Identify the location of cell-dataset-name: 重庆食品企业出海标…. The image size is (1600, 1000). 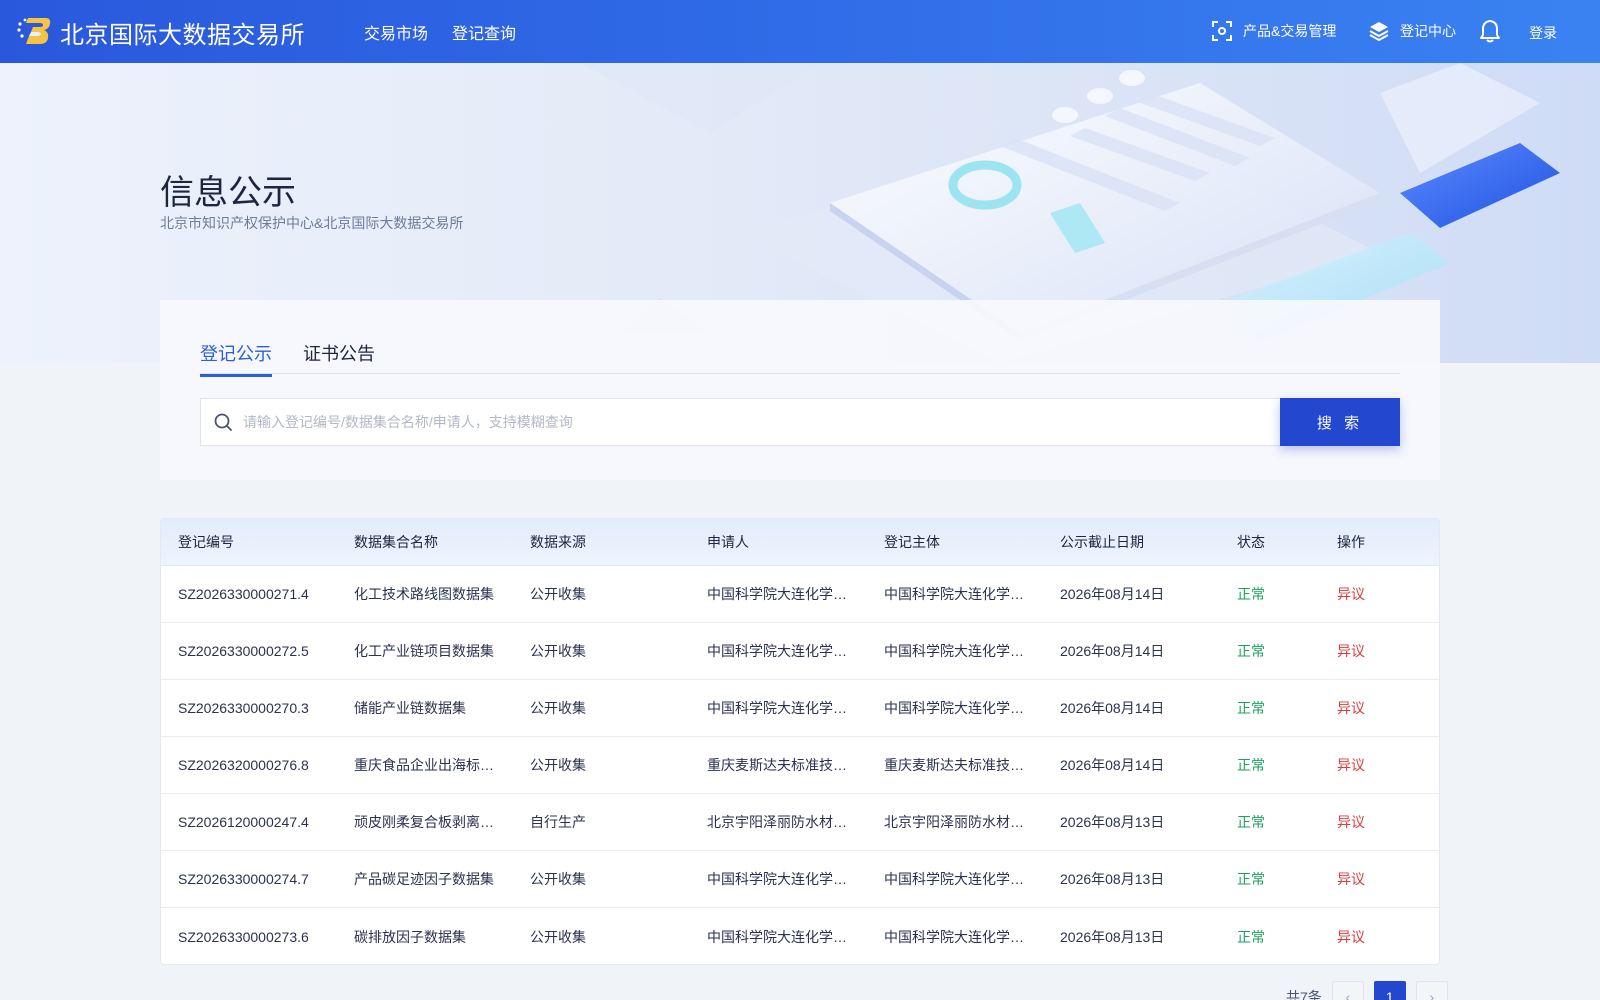
(424, 765).